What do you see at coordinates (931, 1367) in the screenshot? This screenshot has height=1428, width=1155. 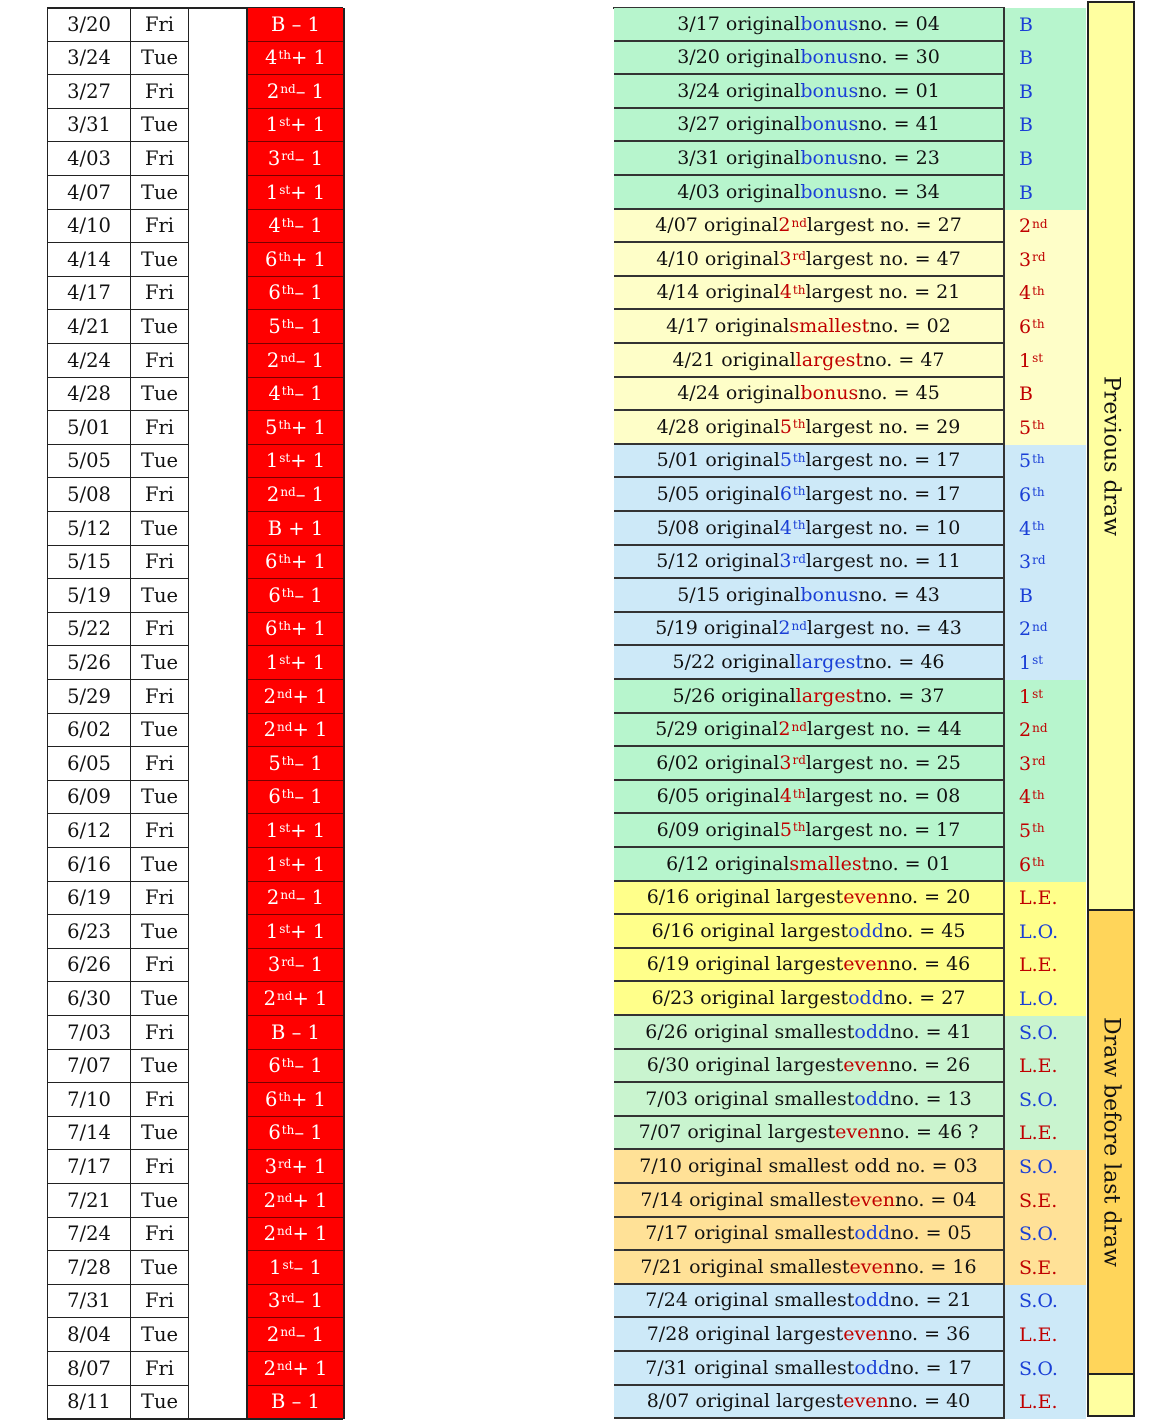 I see `text-run: no. = 17` at bounding box center [931, 1367].